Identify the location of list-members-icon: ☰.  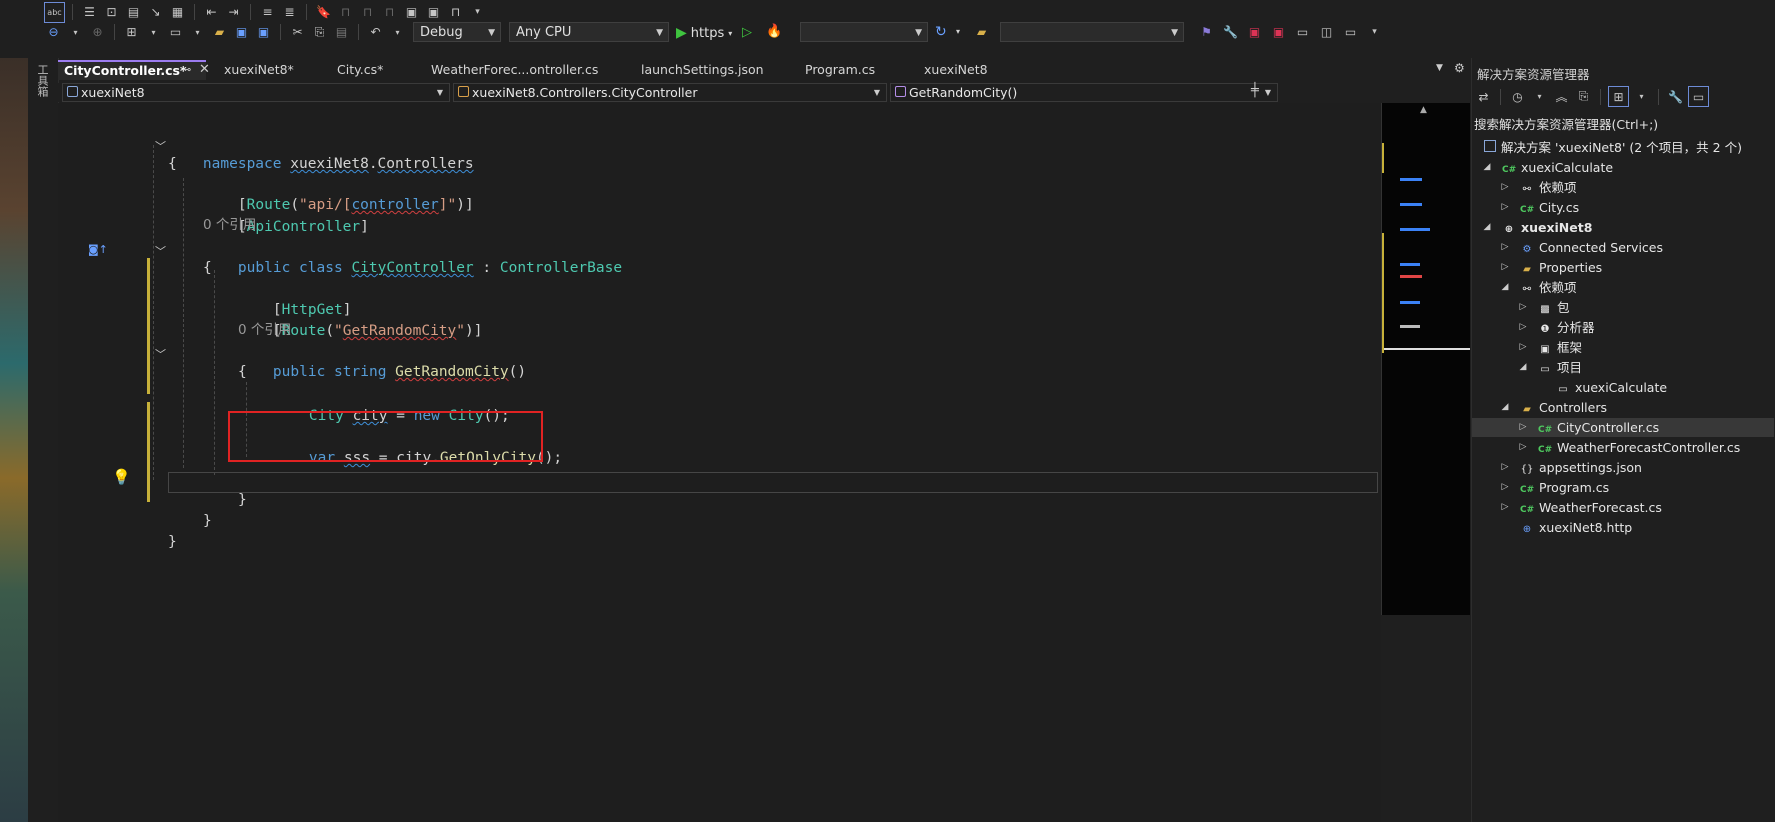
(89, 12).